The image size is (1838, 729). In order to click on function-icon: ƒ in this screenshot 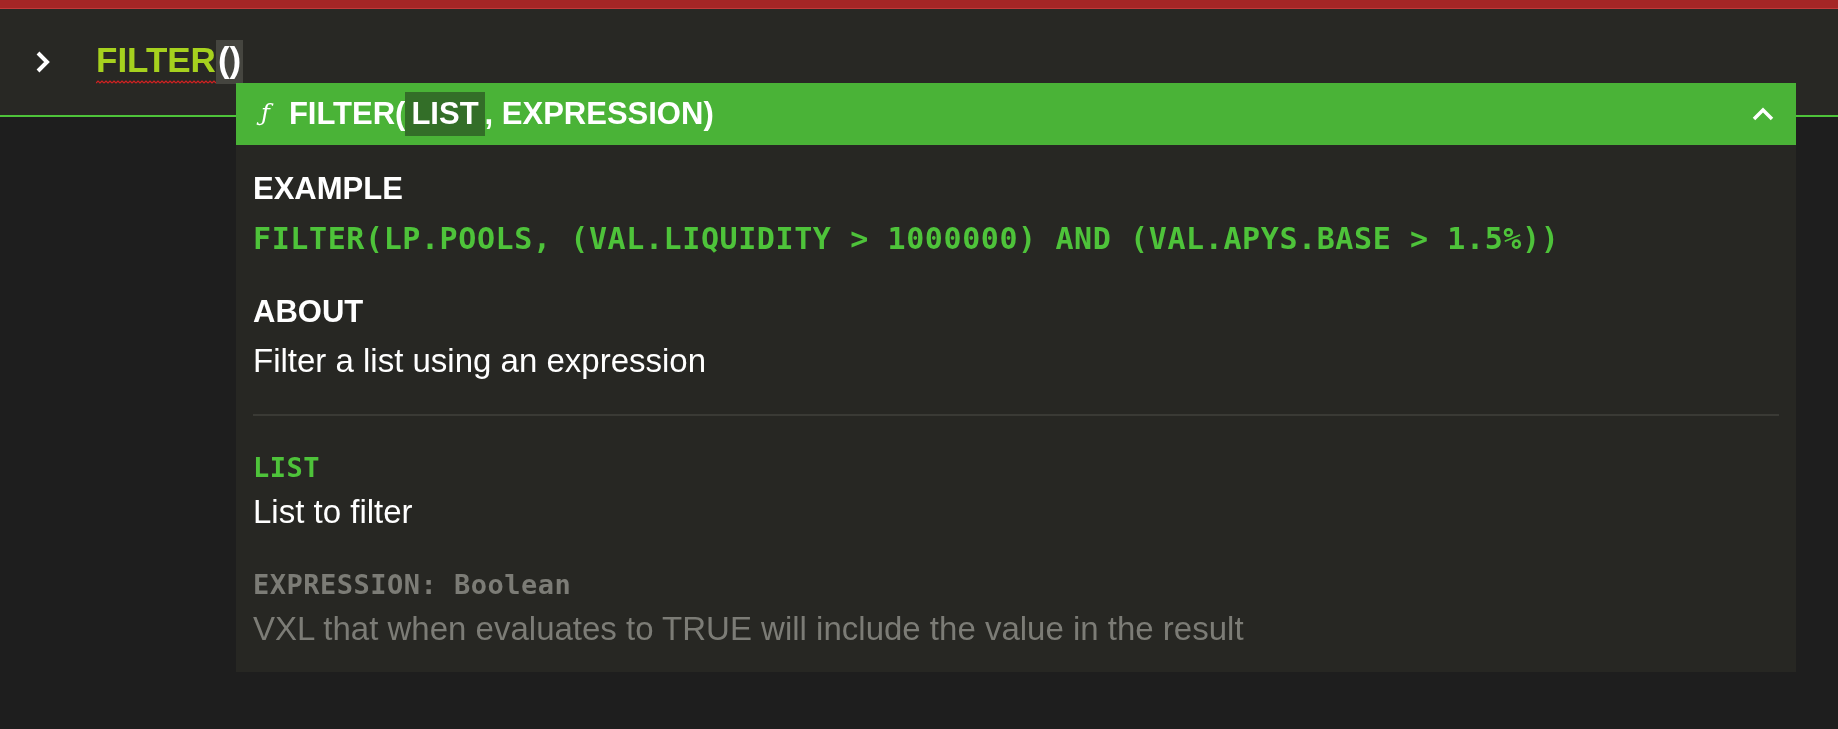, I will do `click(266, 114)`.